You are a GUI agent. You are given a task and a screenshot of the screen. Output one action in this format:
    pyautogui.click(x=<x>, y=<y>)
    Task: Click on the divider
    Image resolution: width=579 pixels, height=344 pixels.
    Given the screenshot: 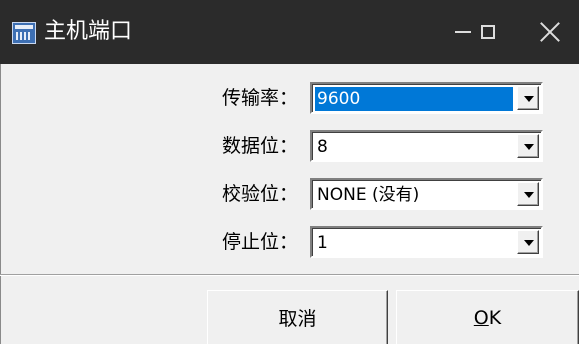 What is the action you would take?
    pyautogui.click(x=289, y=275)
    